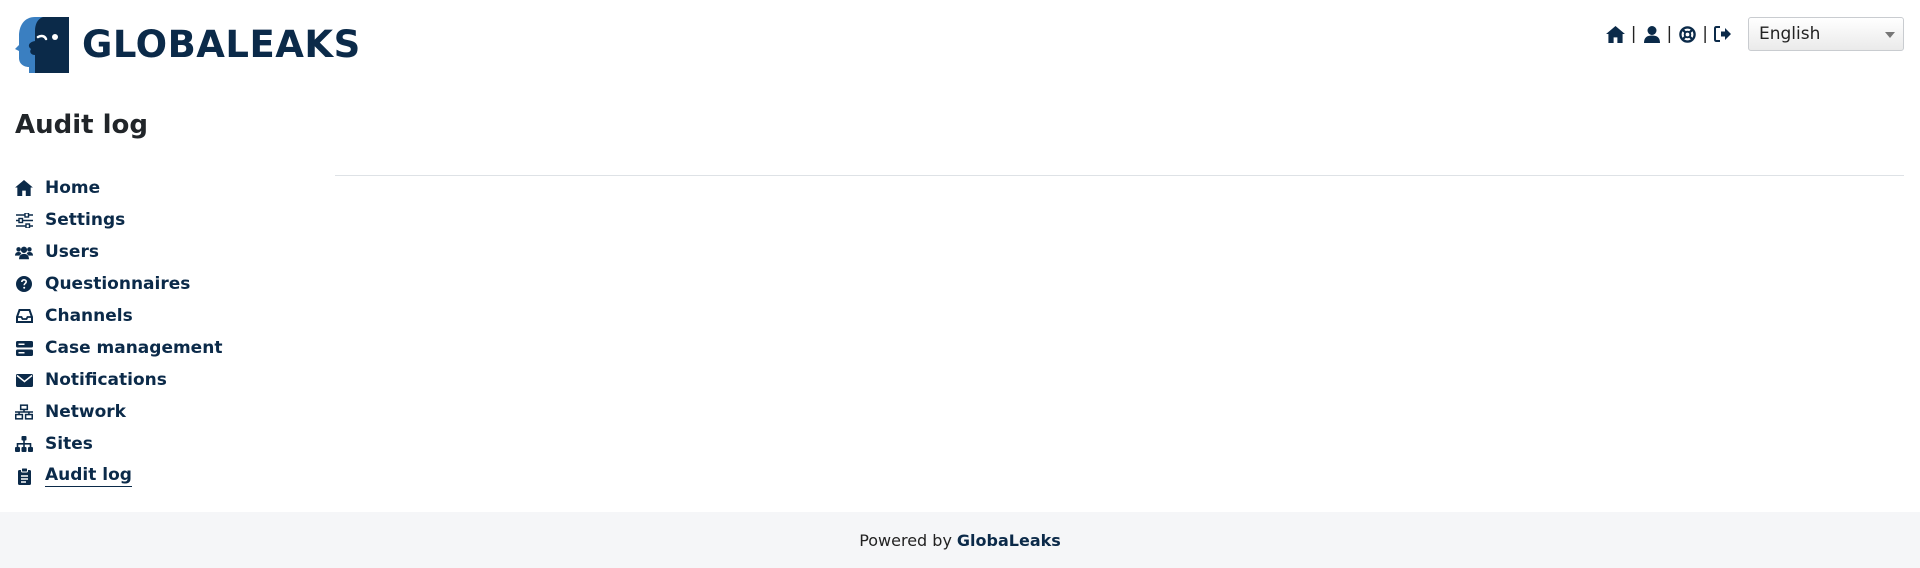  Describe the element at coordinates (130, 252) in the screenshot. I see `sidebar-item-users: Users` at that location.